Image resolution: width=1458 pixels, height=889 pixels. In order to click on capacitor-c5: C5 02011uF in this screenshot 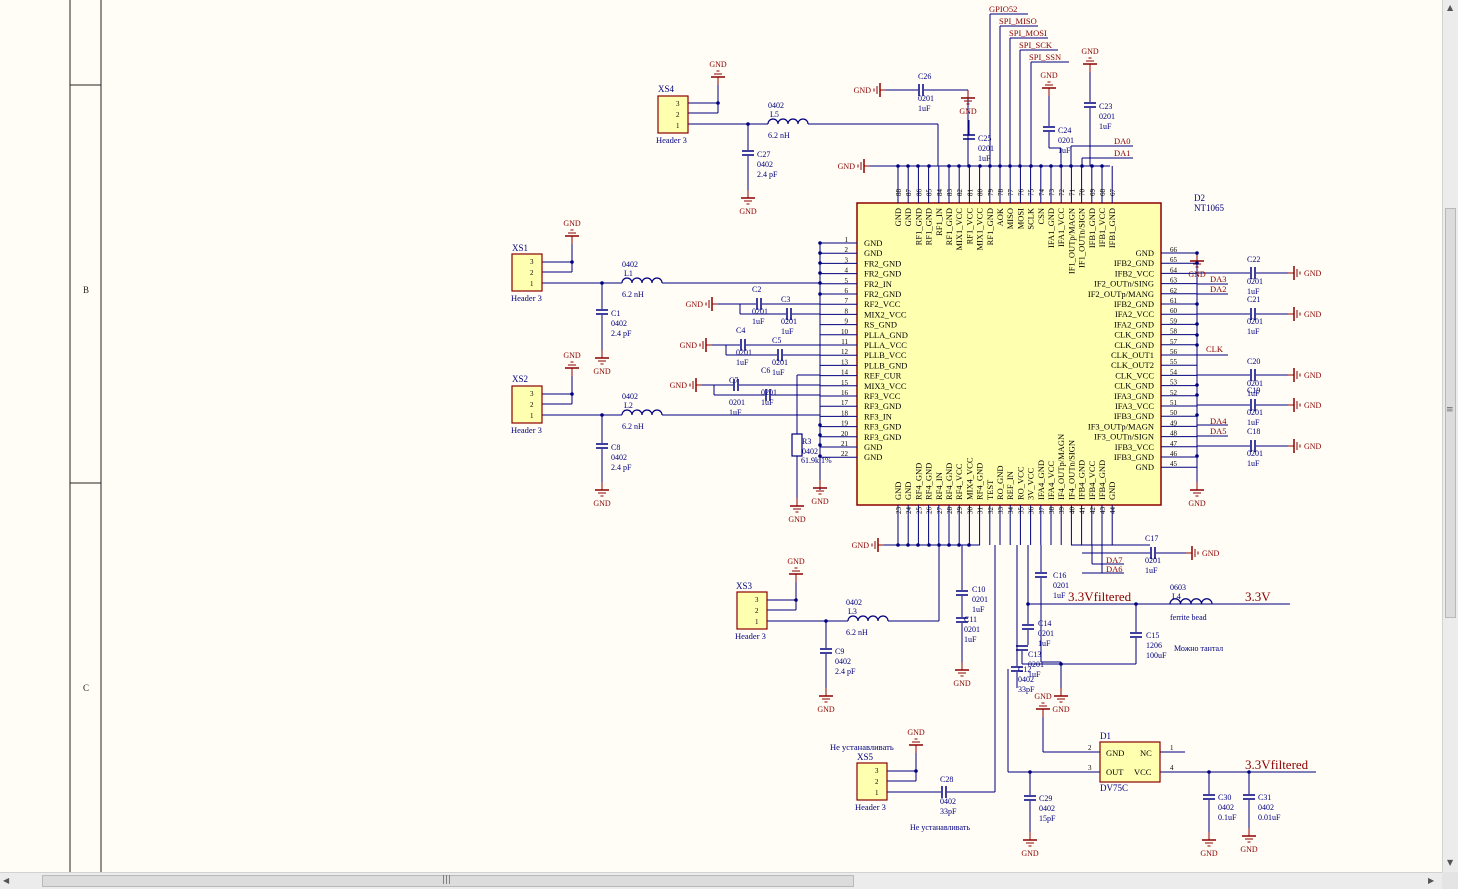, I will do `click(780, 356)`.